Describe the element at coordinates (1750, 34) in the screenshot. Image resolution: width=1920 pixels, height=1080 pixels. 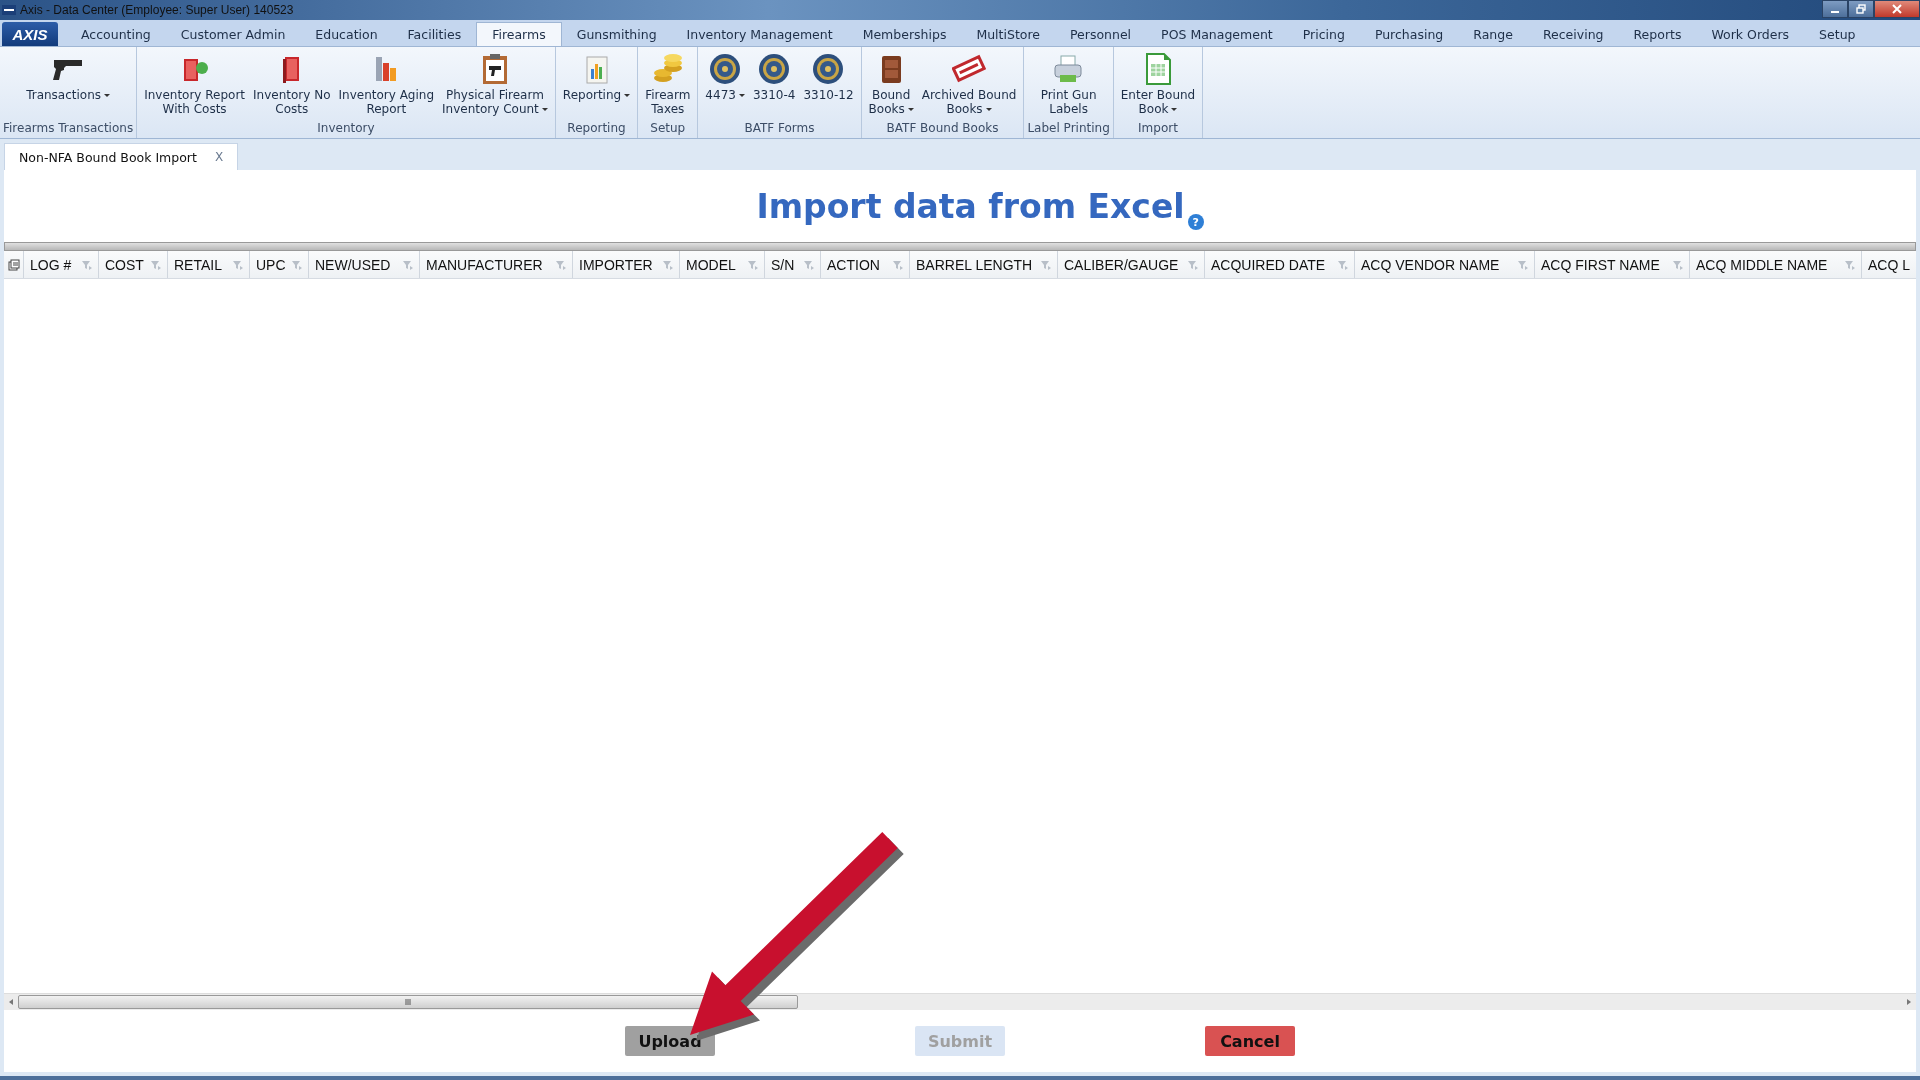
I see `menu-tab: Work Orders` at that location.